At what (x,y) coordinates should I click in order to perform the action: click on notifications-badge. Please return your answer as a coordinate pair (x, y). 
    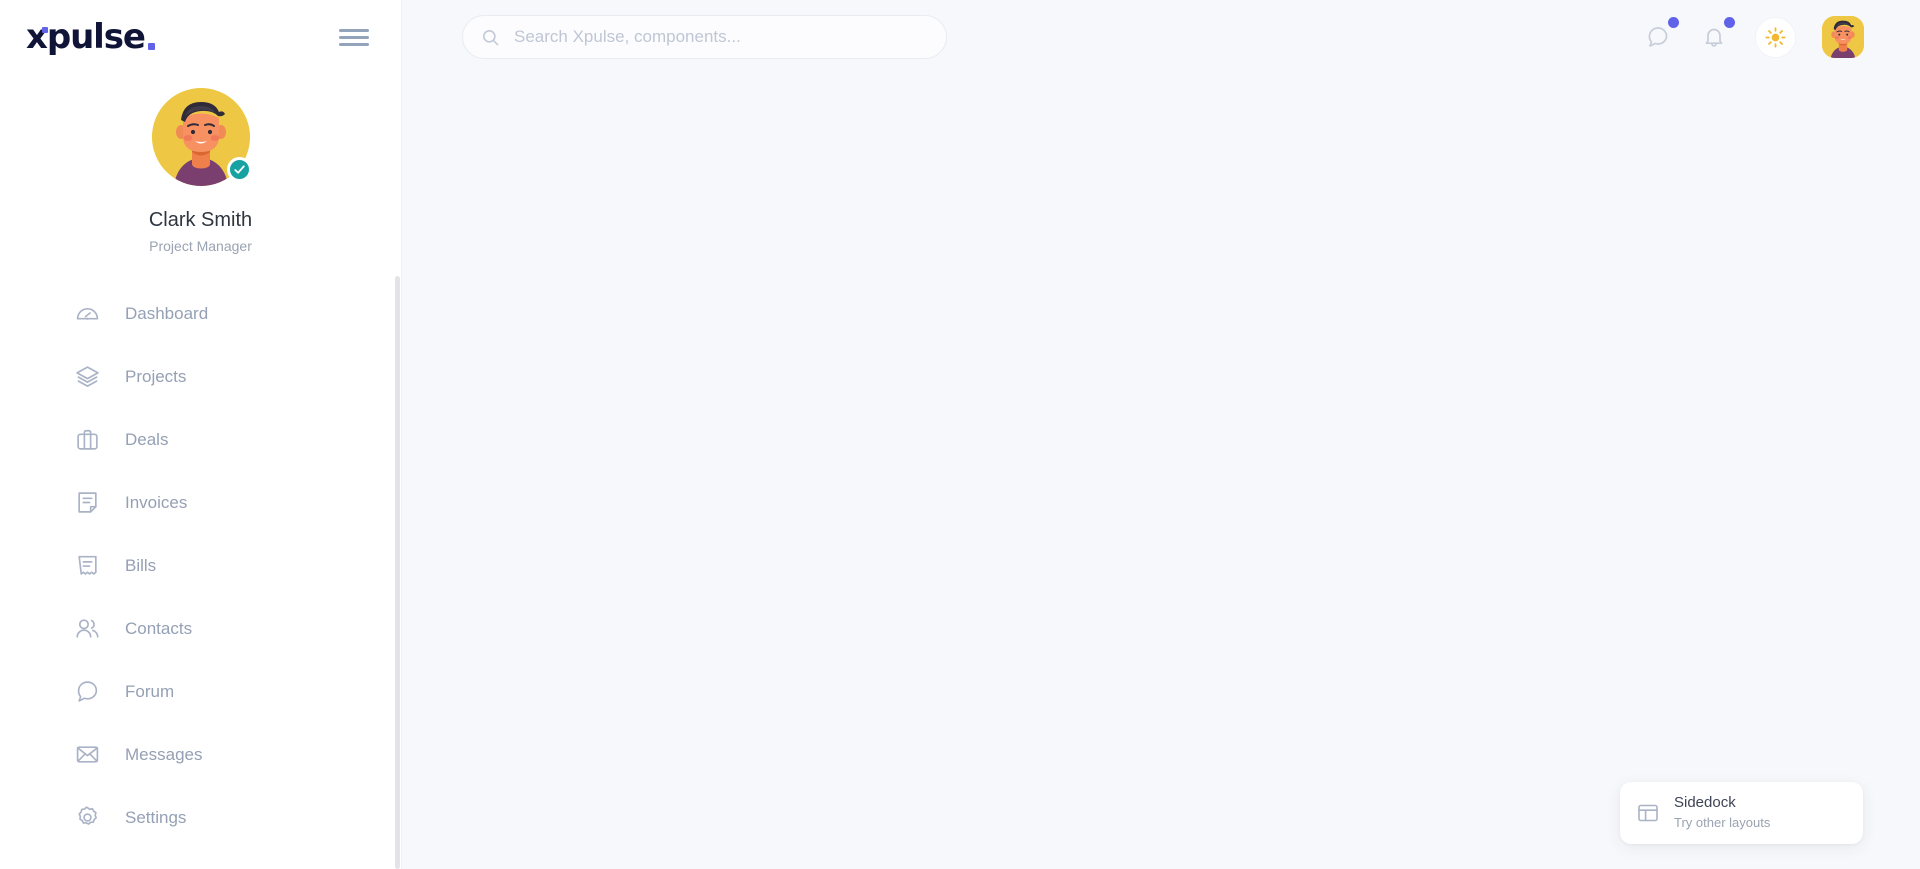
    Looking at the image, I should click on (1729, 22).